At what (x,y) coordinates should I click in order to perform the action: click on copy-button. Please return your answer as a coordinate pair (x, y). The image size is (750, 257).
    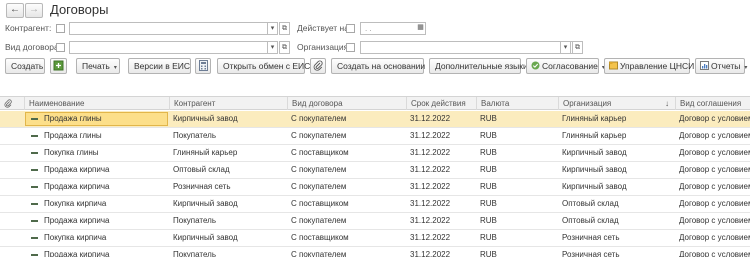
    Looking at the image, I should click on (58, 66).